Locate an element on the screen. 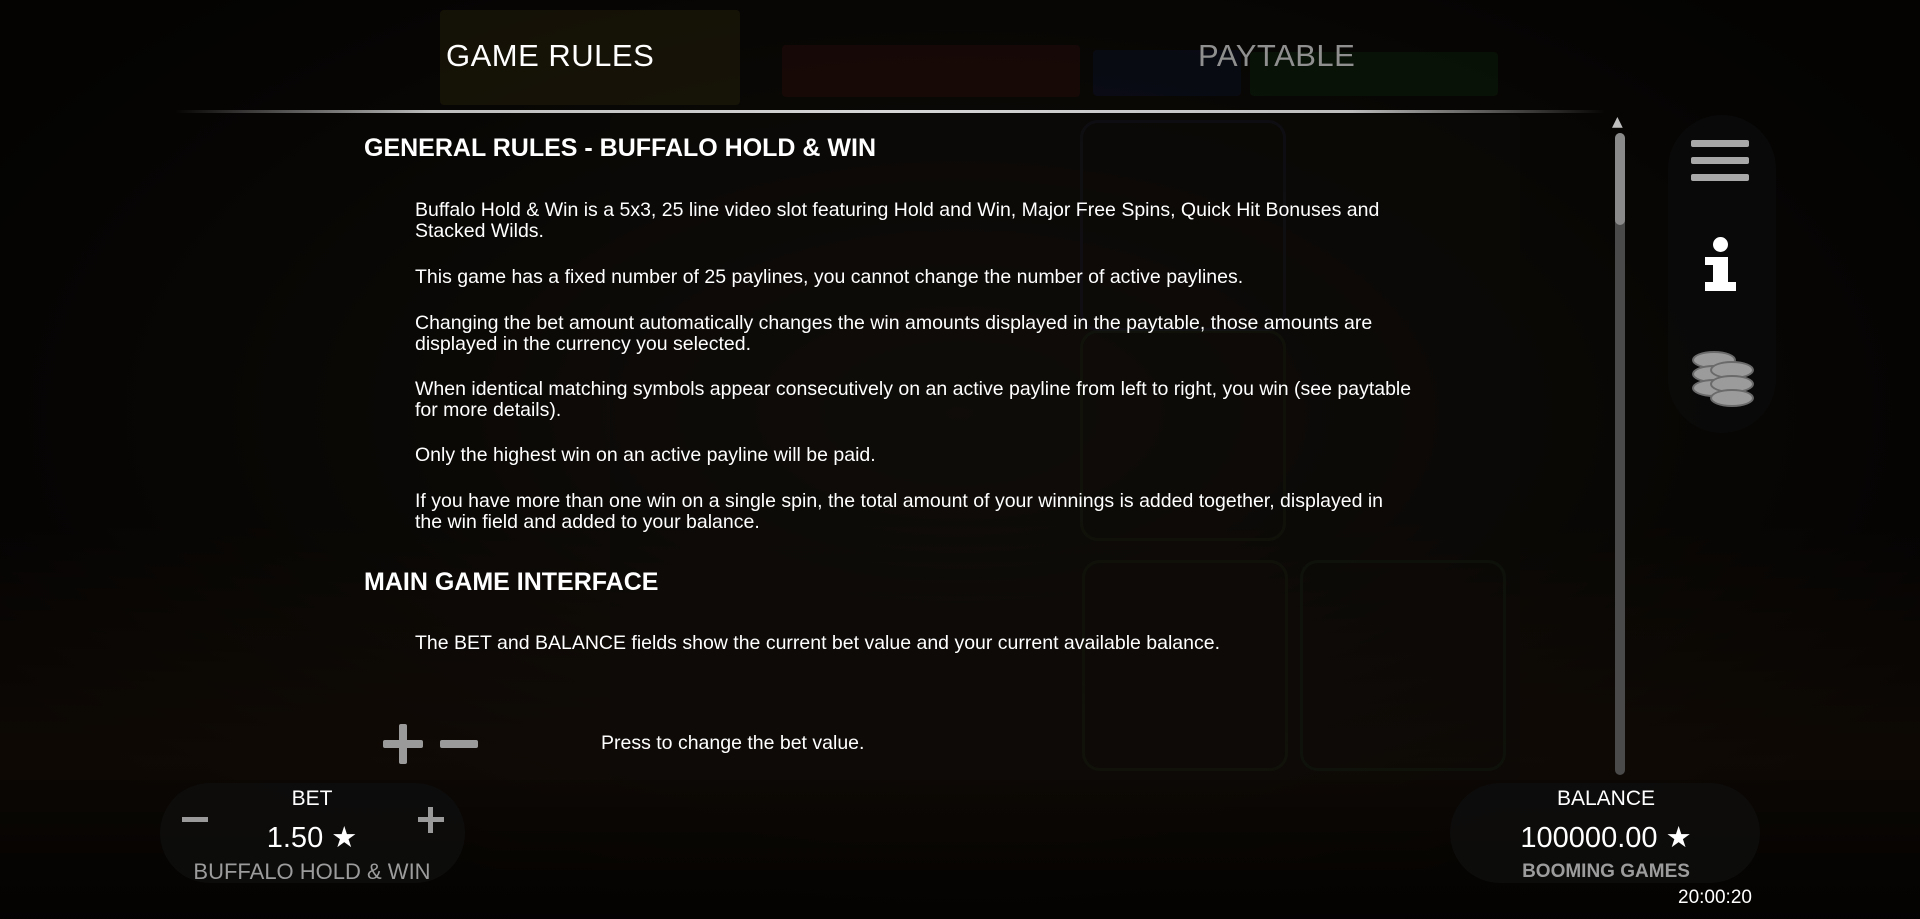 The height and width of the screenshot is (919, 1920). bet-label: BET is located at coordinates (312, 798).